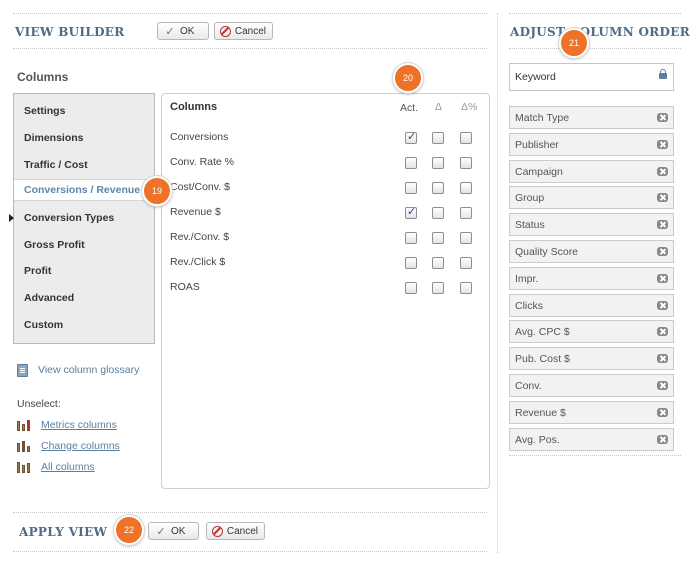  I want to click on column-row-label: Revenue $, so click(195, 212).